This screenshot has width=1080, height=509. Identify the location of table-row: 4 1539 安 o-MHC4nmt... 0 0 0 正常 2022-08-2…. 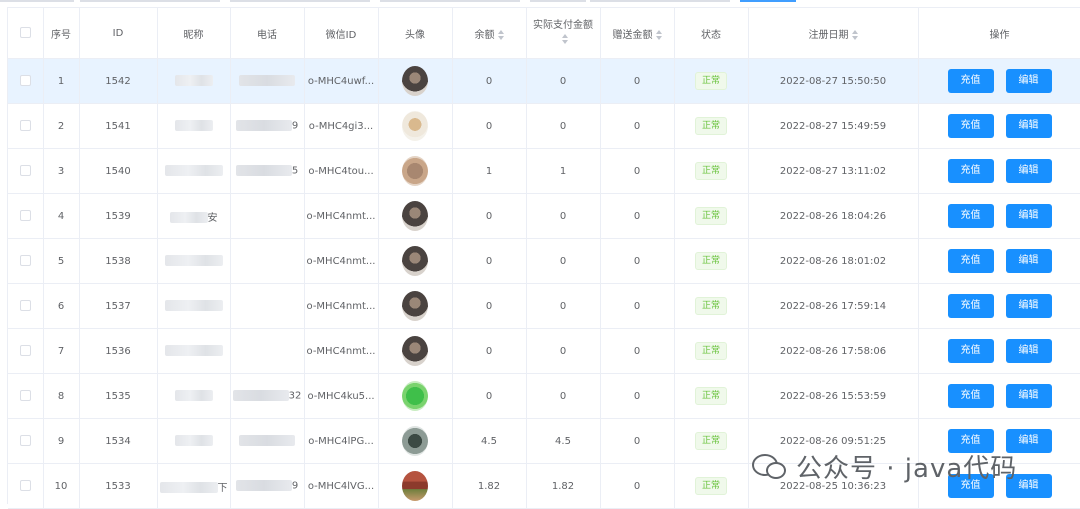
(544, 216).